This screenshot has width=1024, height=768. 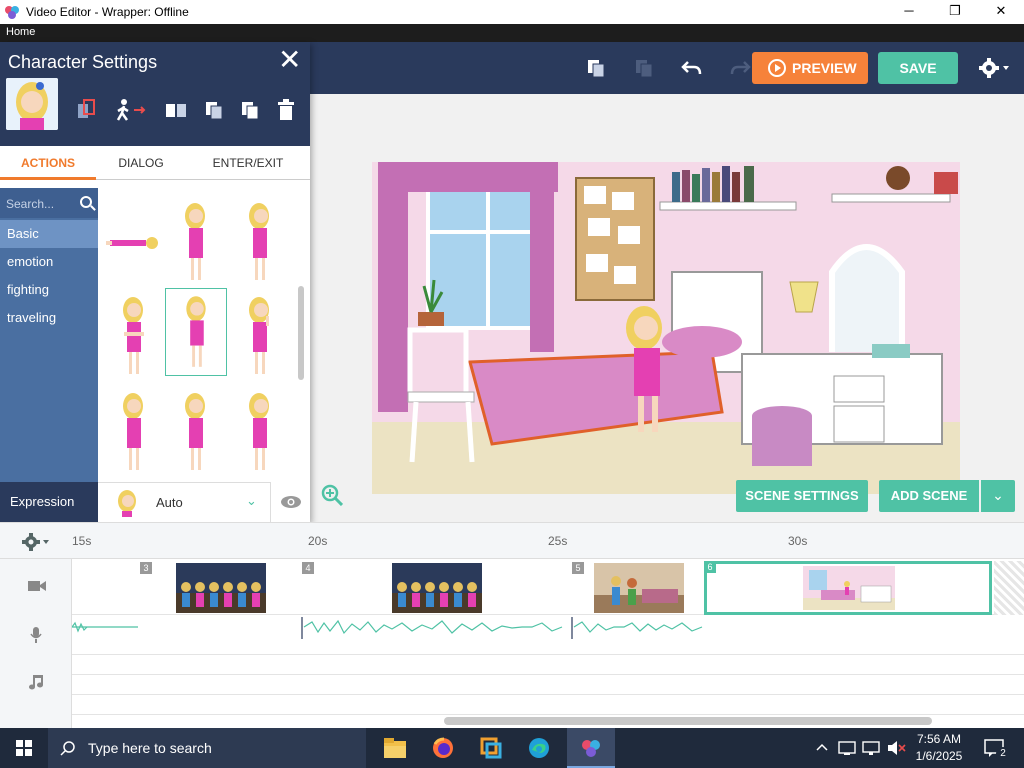 I want to click on windows-taskbar: Type here to search 7:56 AM 1/6/2025 2, so click(x=512, y=748).